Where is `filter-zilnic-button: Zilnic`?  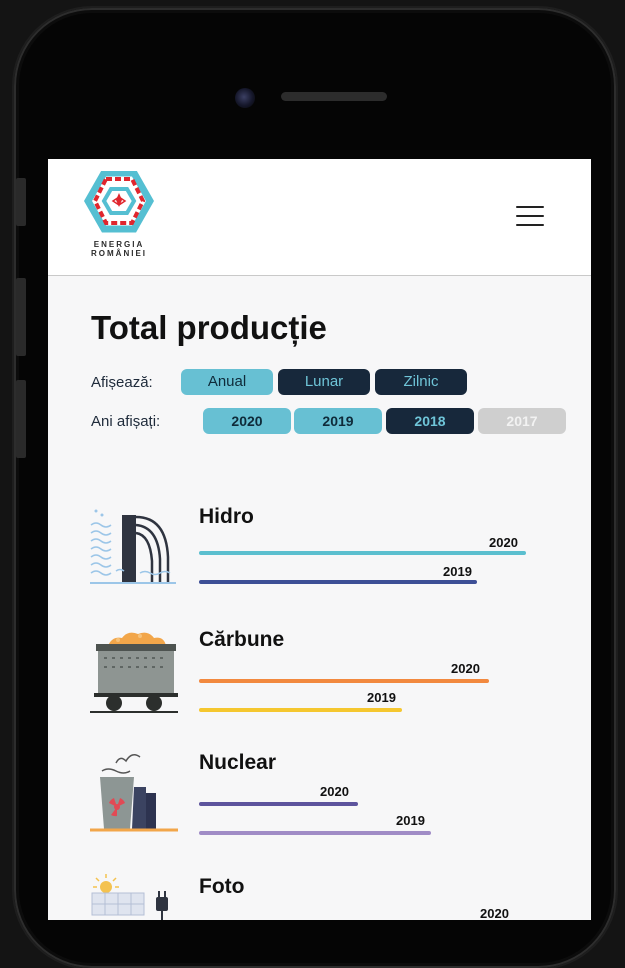
filter-zilnic-button: Zilnic is located at coordinates (421, 382).